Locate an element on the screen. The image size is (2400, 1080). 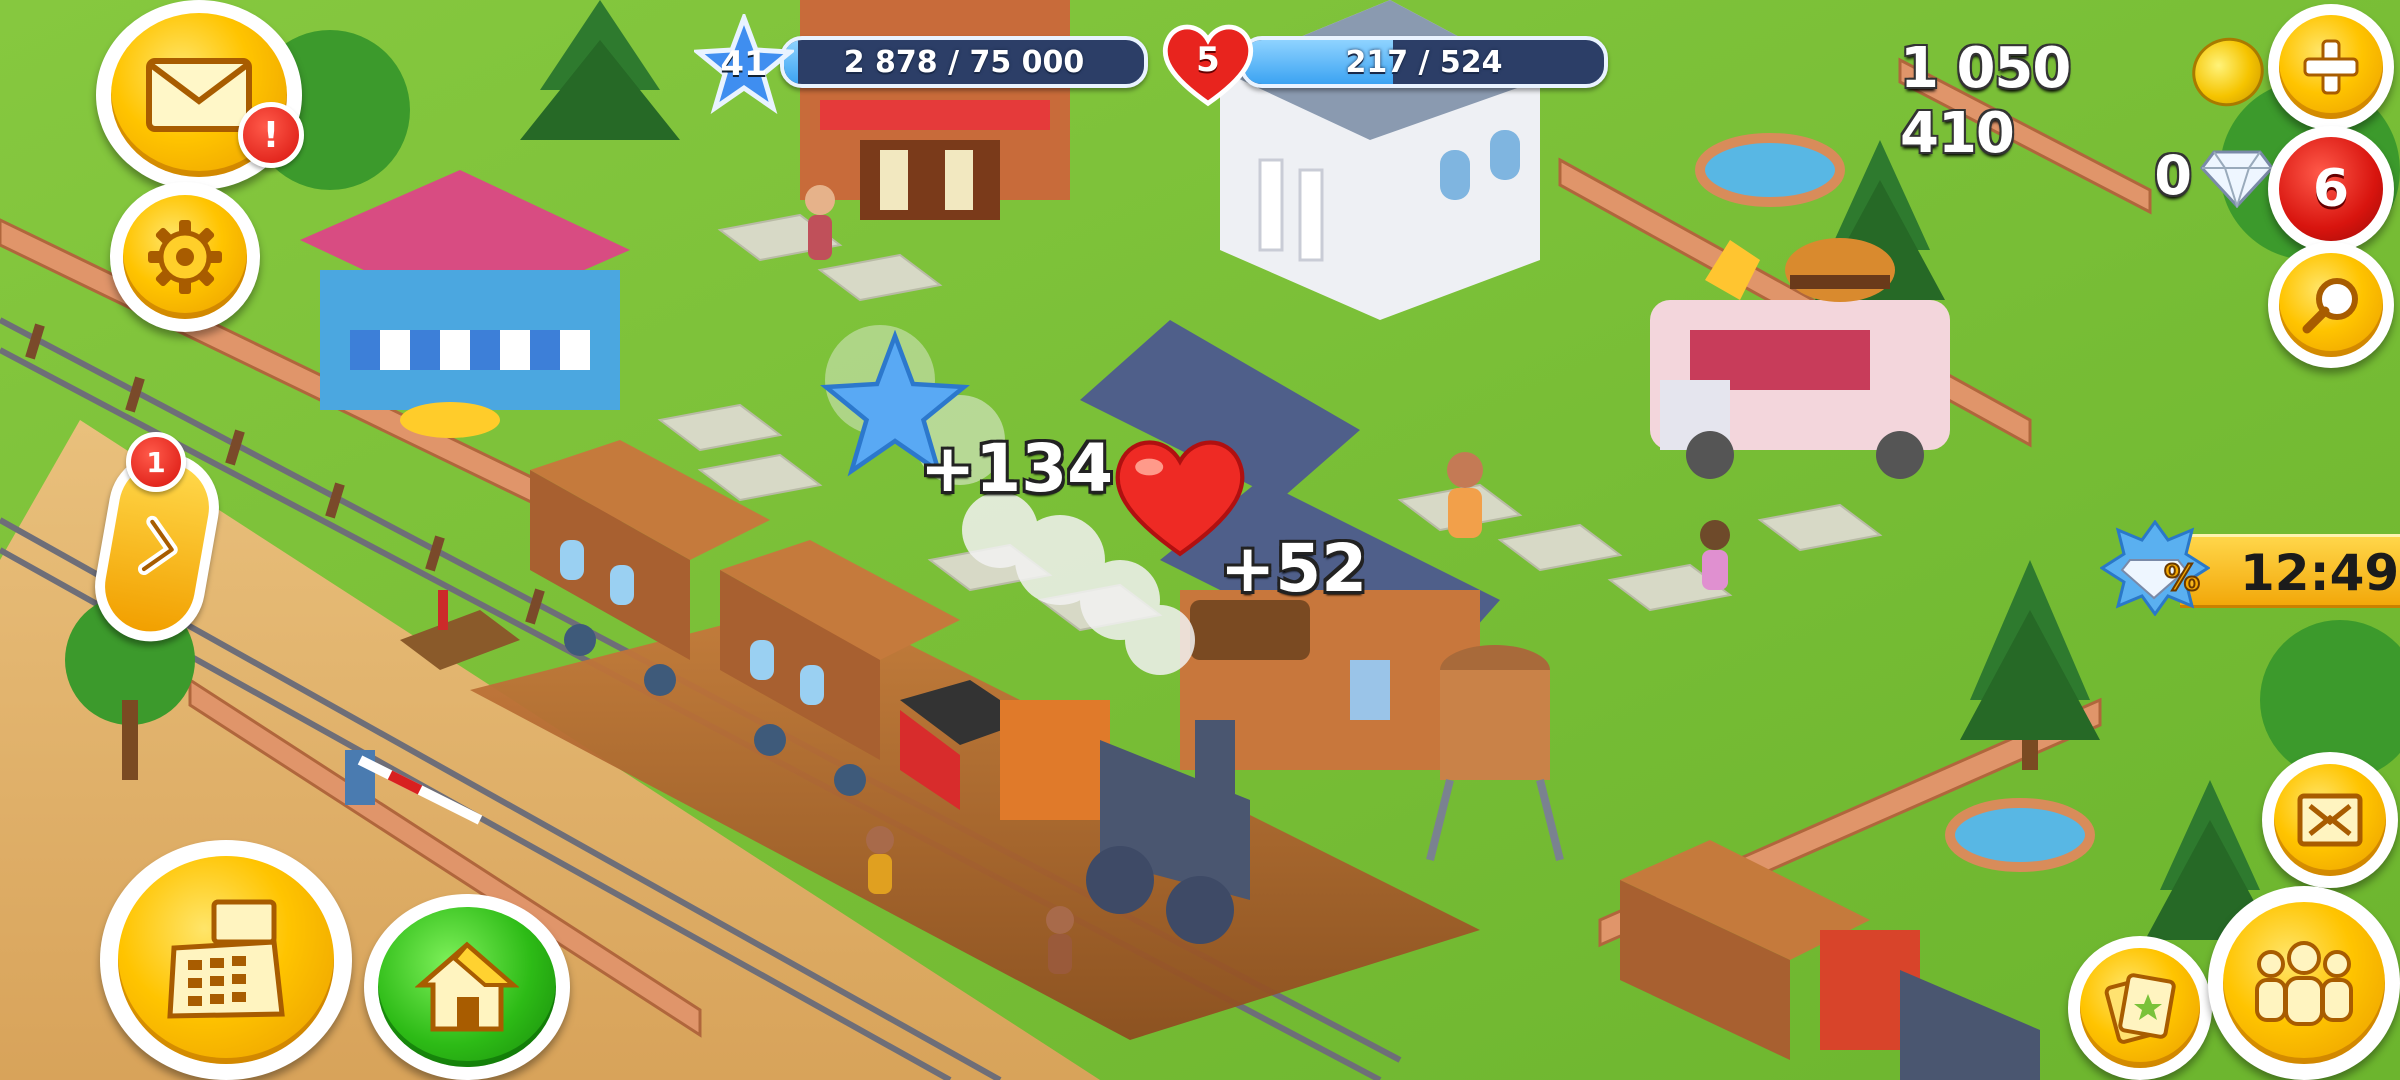
friends-button is located at coordinates (2304, 983).